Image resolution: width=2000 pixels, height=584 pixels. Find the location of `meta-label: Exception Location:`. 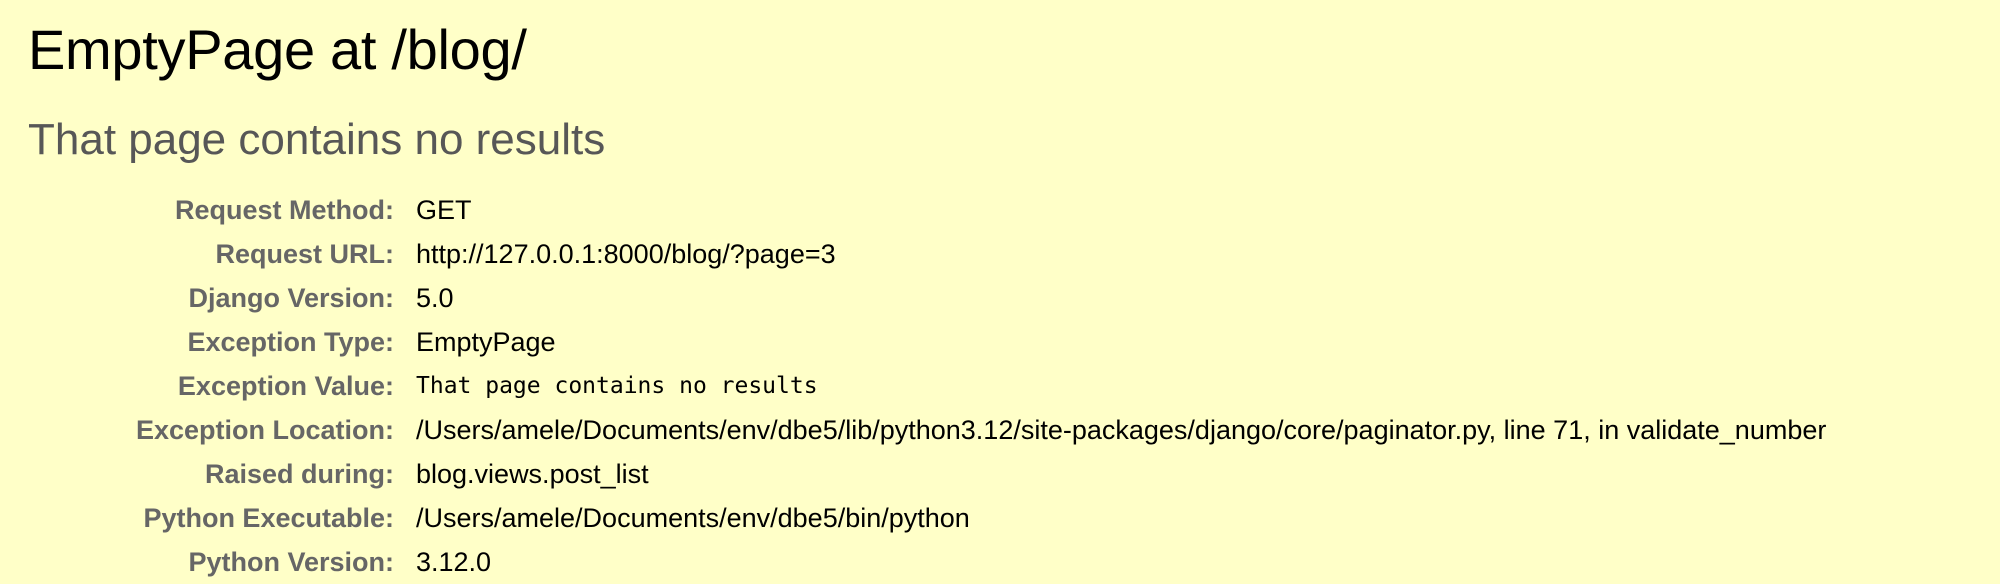

meta-label: Exception Location: is located at coordinates (264, 430).